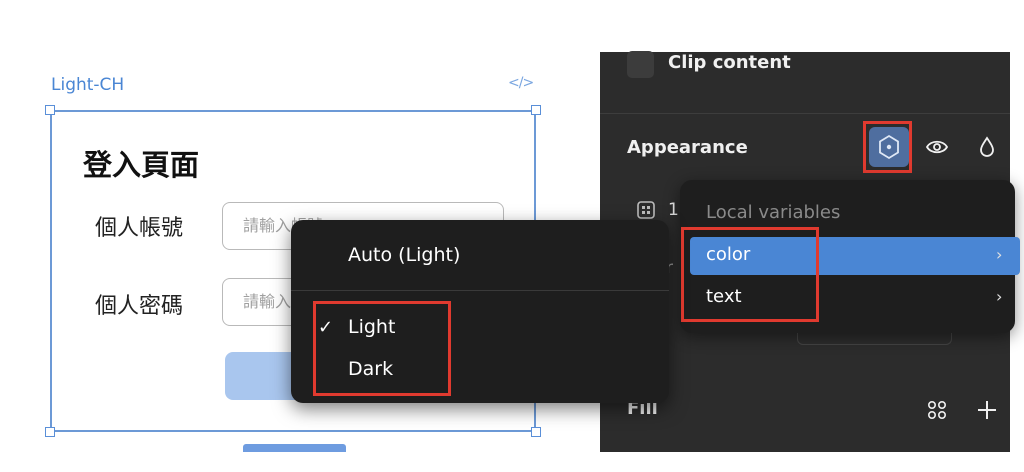  Describe the element at coordinates (294, 448) in the screenshot. I see `size-label-bar` at that location.